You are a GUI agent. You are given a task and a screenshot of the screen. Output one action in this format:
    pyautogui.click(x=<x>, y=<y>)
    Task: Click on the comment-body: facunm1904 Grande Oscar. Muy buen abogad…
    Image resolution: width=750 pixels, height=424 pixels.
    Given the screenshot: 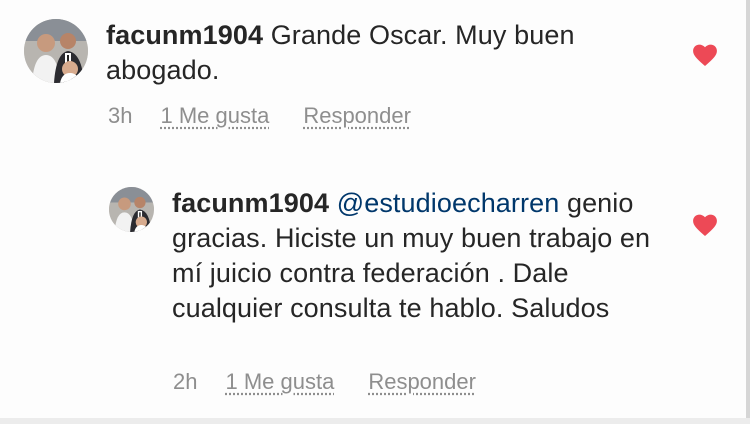 What is the action you would take?
    pyautogui.click(x=391, y=53)
    